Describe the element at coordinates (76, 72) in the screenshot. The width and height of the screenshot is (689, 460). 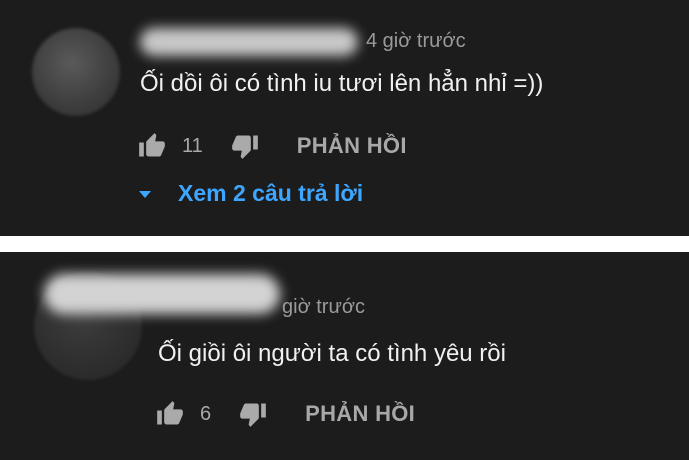
I see `avatar` at that location.